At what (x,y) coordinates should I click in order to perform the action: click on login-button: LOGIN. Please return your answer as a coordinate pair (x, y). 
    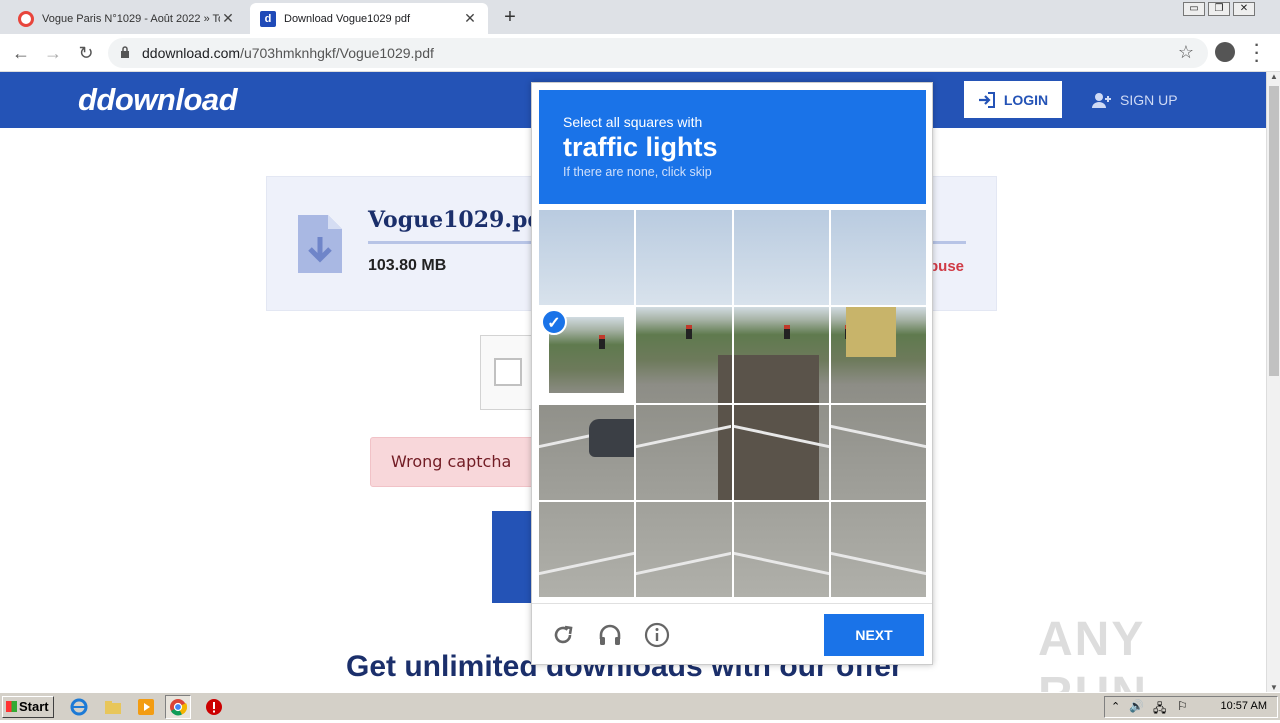
    Looking at the image, I should click on (1013, 99).